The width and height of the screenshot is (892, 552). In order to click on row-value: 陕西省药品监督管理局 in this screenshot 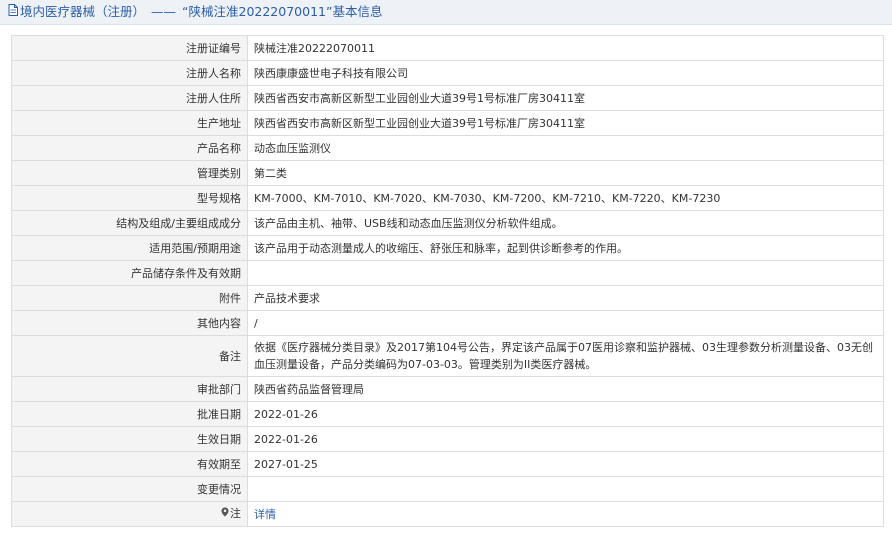, I will do `click(565, 389)`.